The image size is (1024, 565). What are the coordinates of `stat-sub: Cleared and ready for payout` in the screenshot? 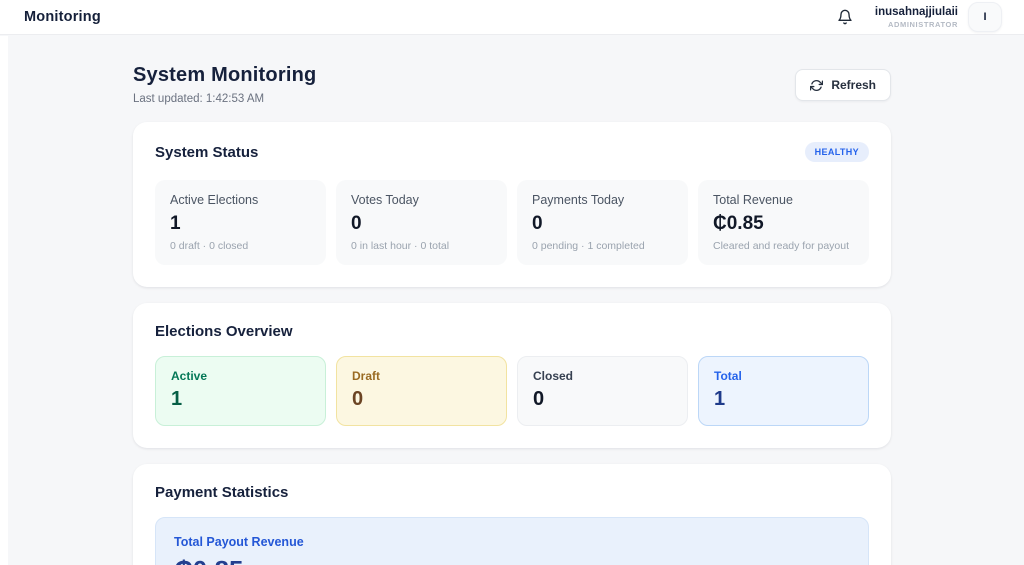 It's located at (781, 246).